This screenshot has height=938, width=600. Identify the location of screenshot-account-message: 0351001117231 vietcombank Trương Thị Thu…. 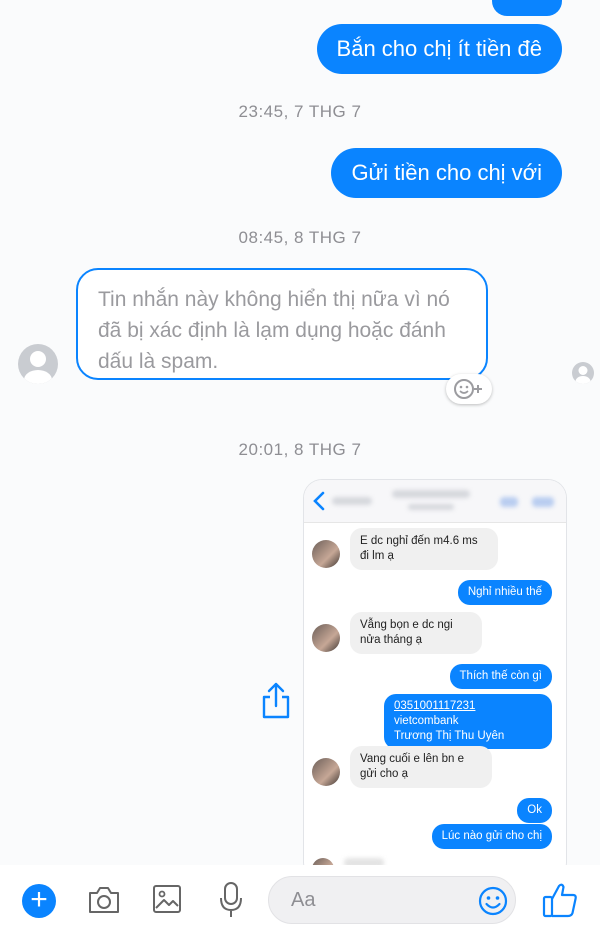
(468, 721).